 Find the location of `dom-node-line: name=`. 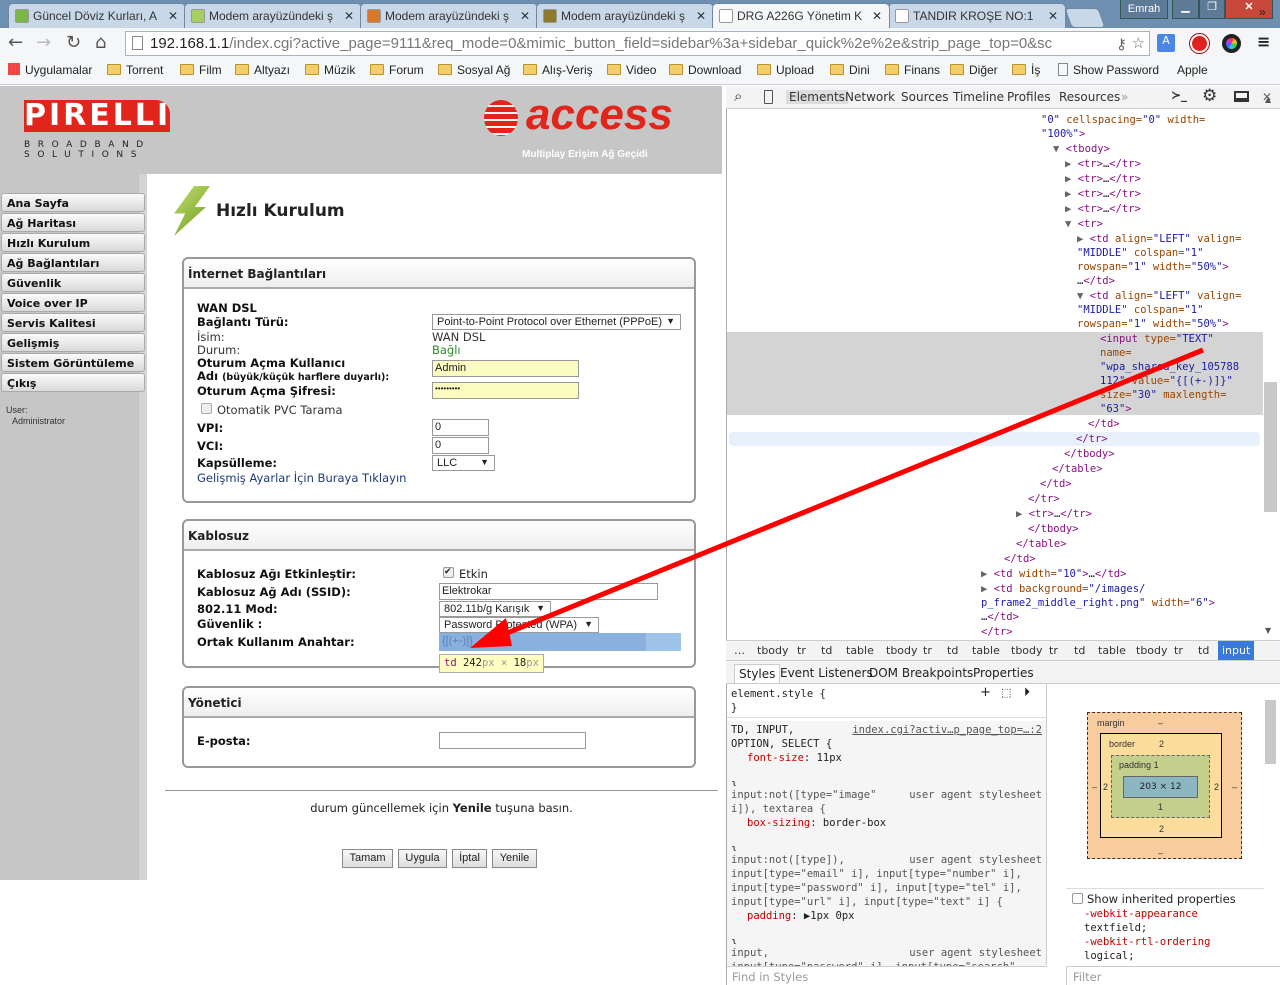

dom-node-line: name= is located at coordinates (1116, 353).